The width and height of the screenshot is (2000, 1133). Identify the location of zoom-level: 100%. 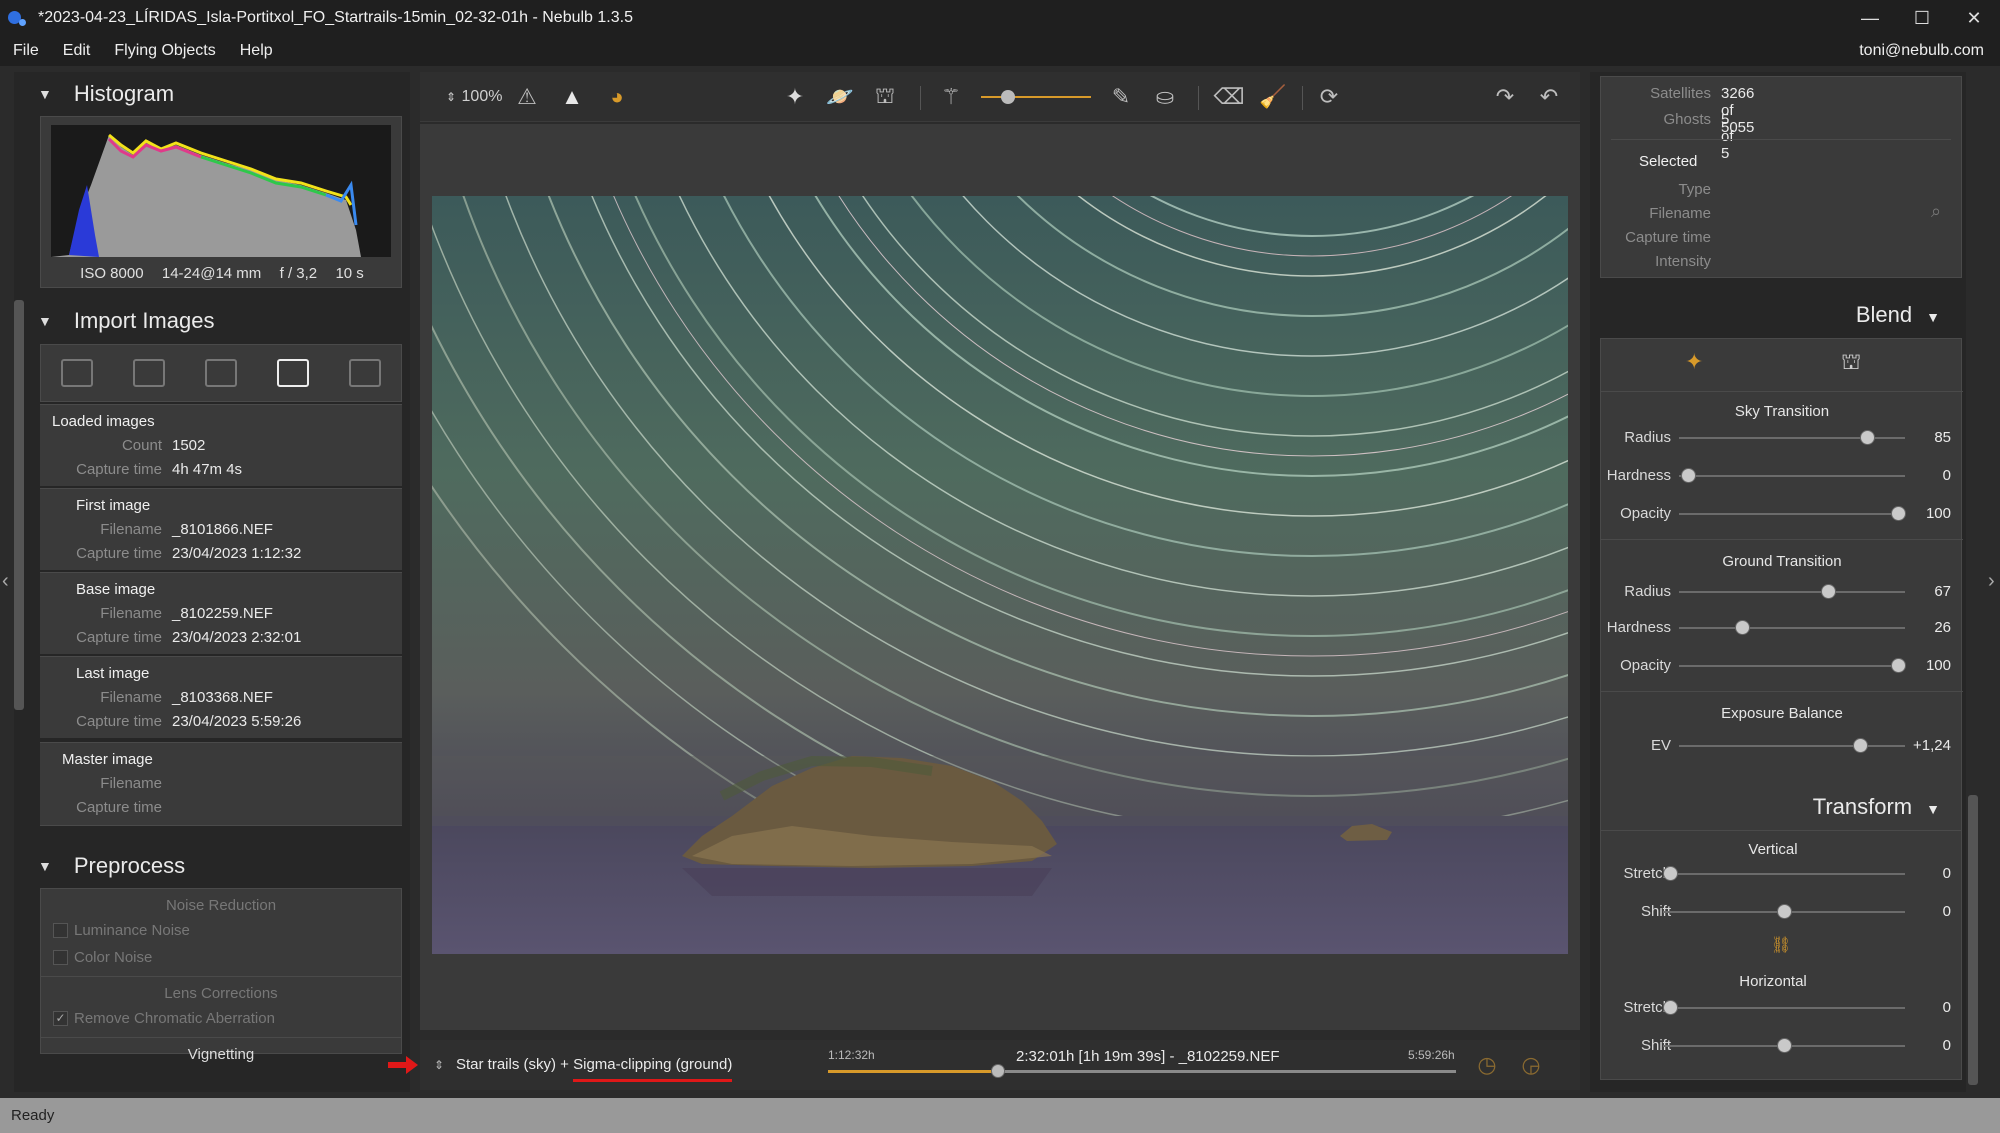
(482, 97).